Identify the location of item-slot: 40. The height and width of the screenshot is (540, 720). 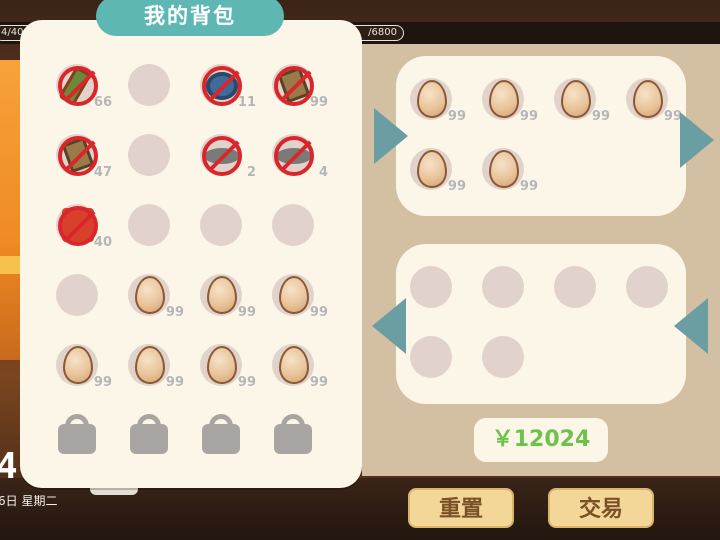
(84, 227).